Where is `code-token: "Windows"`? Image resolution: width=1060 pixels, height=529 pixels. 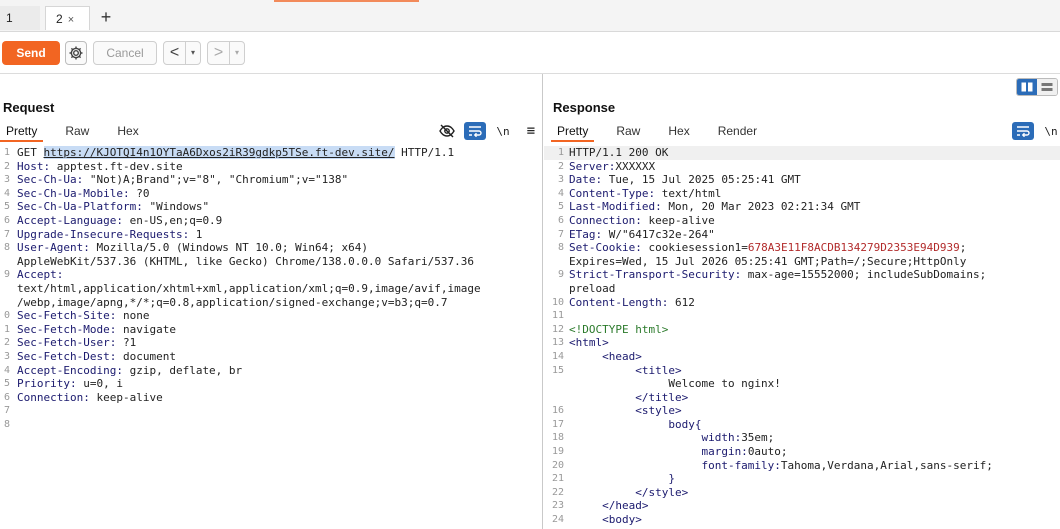 code-token: "Windows" is located at coordinates (176, 207).